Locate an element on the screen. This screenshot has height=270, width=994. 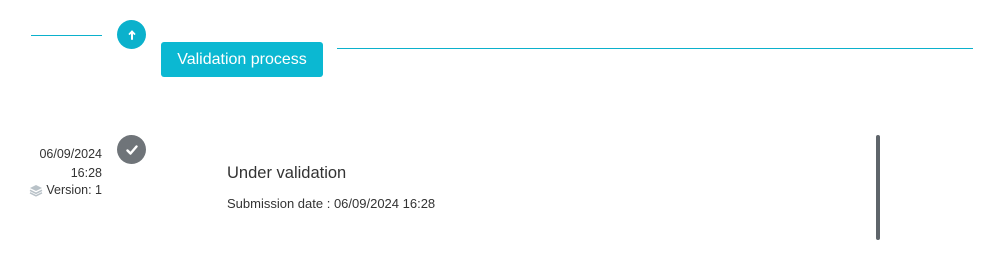
version-label: Version: 1 is located at coordinates (74, 190).